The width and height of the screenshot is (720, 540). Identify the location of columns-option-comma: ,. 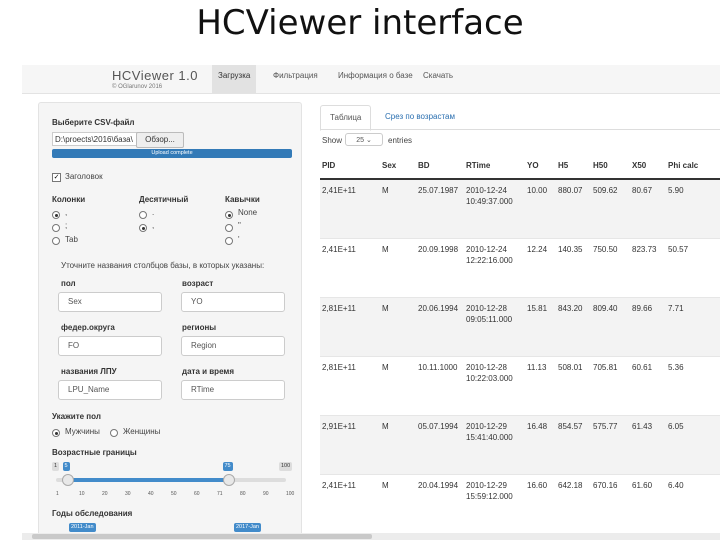
(66, 212).